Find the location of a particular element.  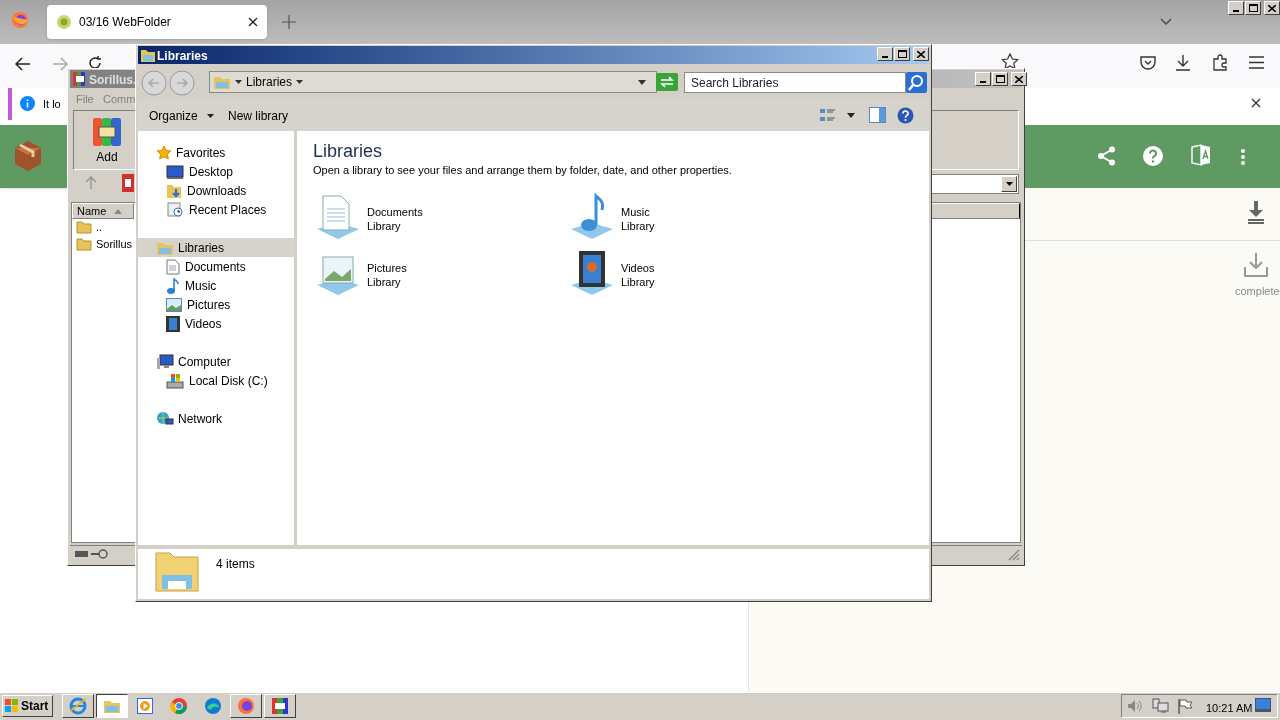

desktop-icon is located at coordinates (175, 171).